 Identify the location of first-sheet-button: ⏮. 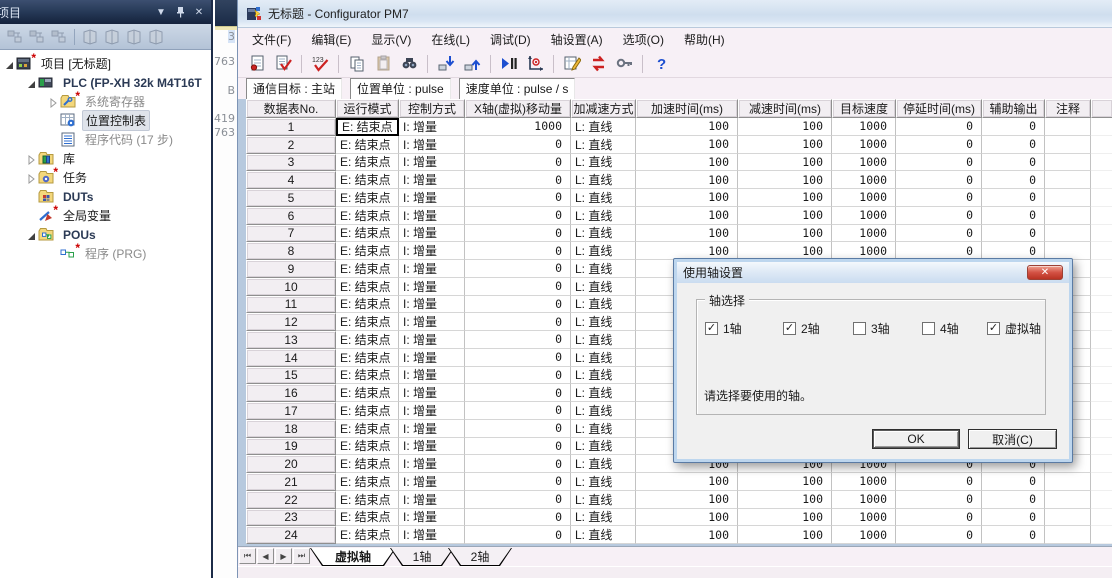
(247, 556).